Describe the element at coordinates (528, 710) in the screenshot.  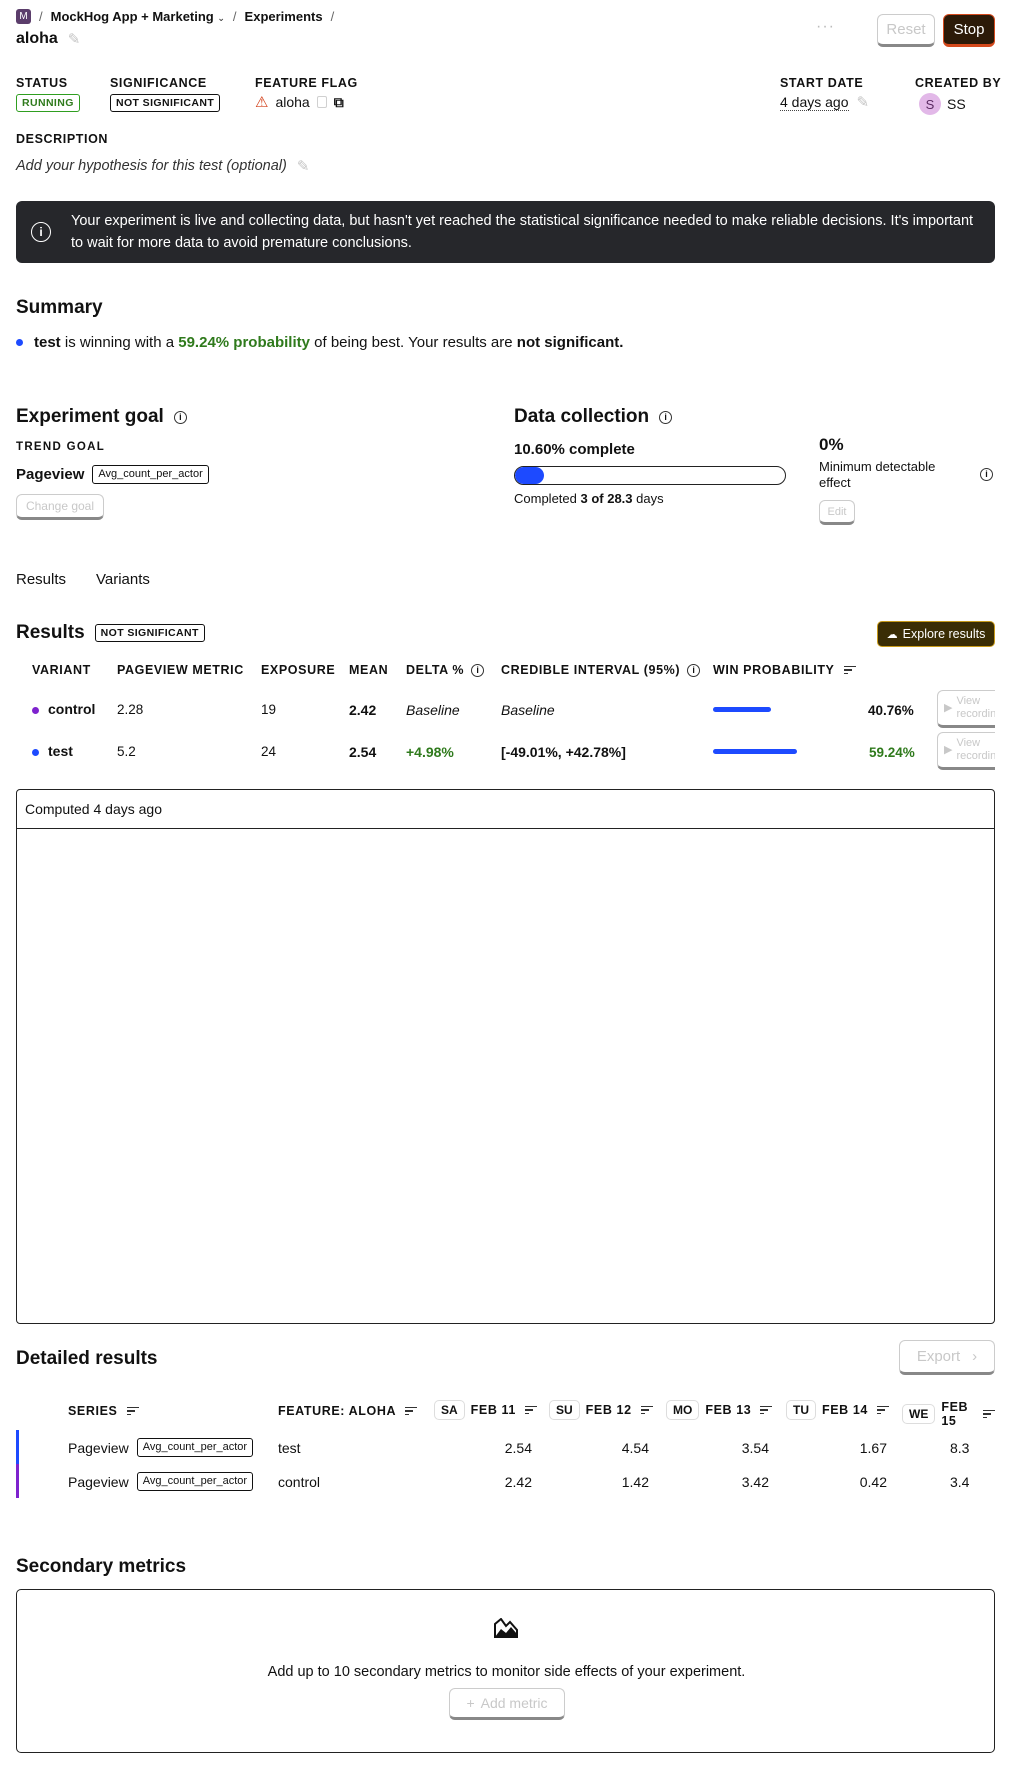
I see `interval-cell: Baseline` at that location.